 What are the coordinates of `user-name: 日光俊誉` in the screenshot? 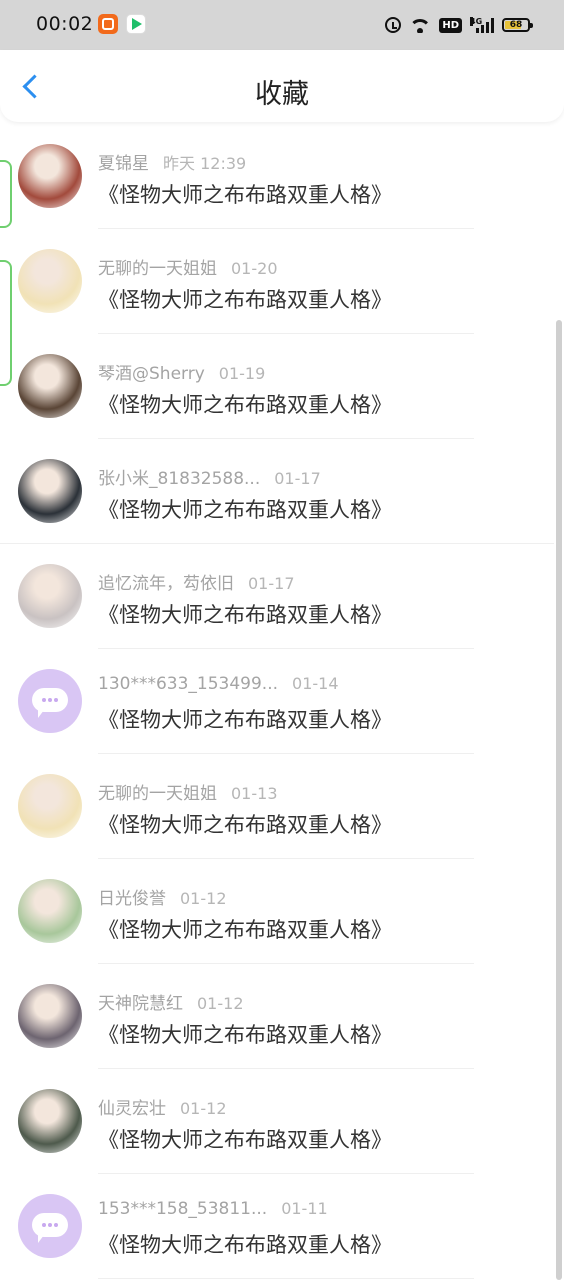 It's located at (132, 899).